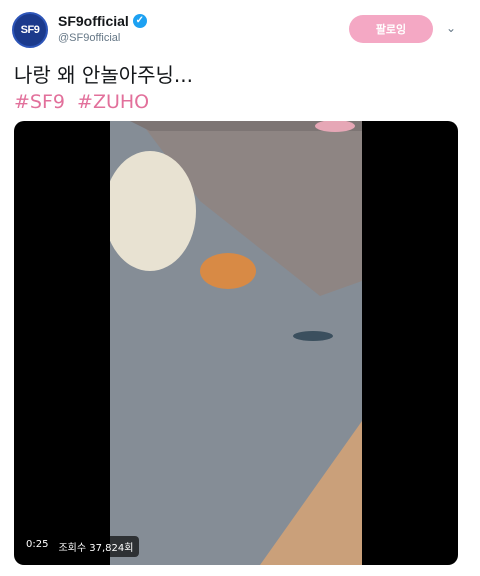 Image resolution: width=480 pixels, height=576 pixels. I want to click on view-count: 조회수 37,824회, so click(96, 548).